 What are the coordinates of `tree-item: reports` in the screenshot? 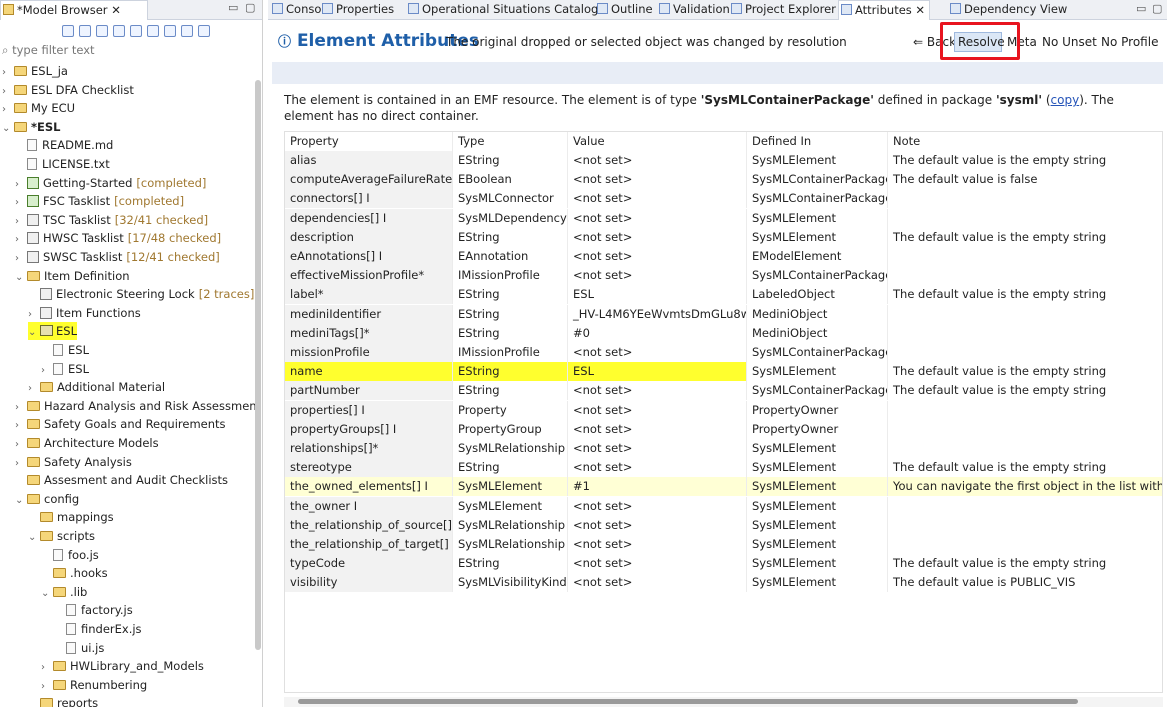 It's located at (63, 700).